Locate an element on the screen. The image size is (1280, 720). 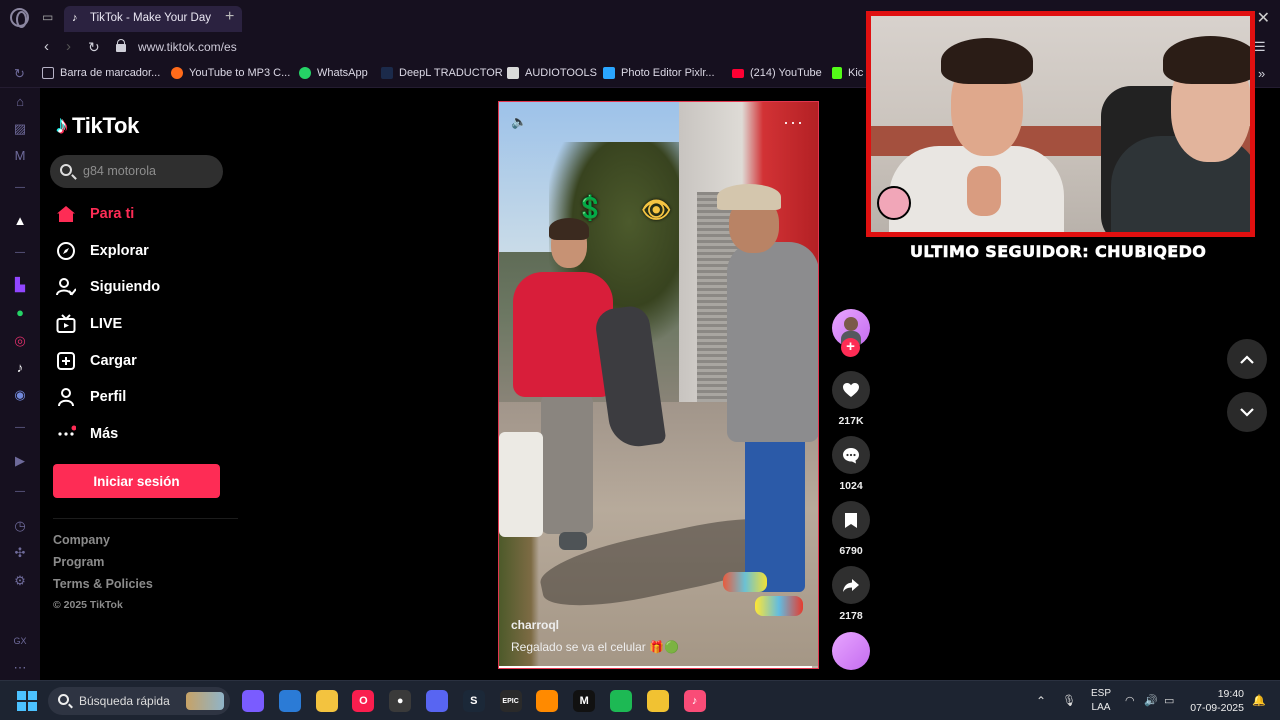
copilot-app-icon is located at coordinates (253, 701).